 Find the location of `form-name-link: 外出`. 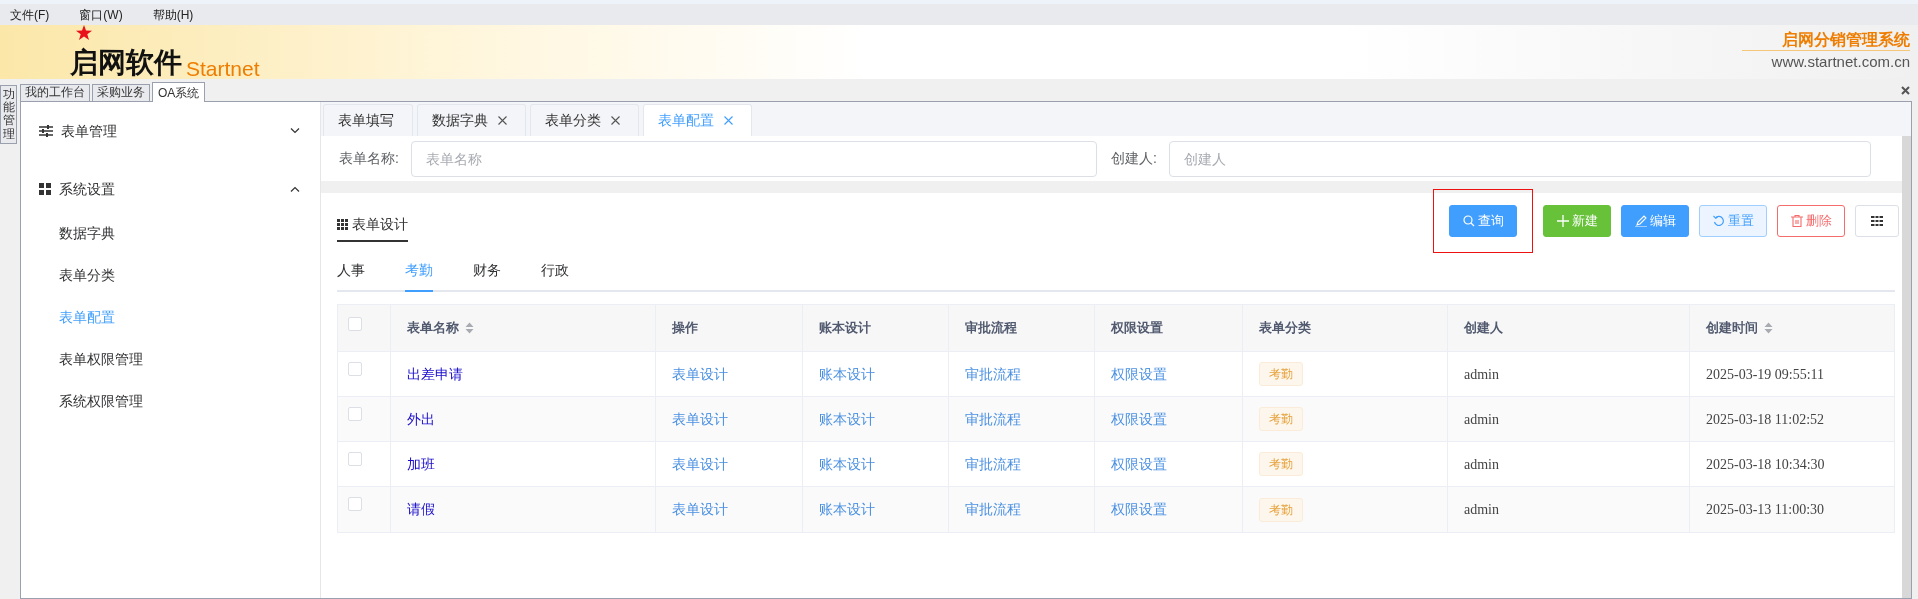

form-name-link: 外出 is located at coordinates (421, 419).